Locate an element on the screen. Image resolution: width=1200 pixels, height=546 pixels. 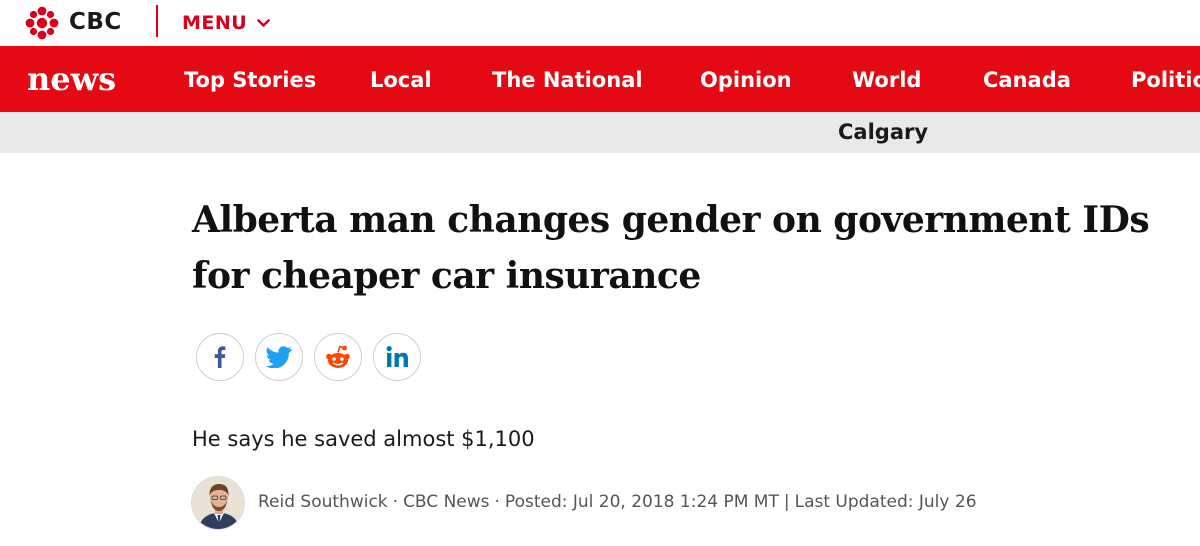
share-facebook-button is located at coordinates (220, 357).